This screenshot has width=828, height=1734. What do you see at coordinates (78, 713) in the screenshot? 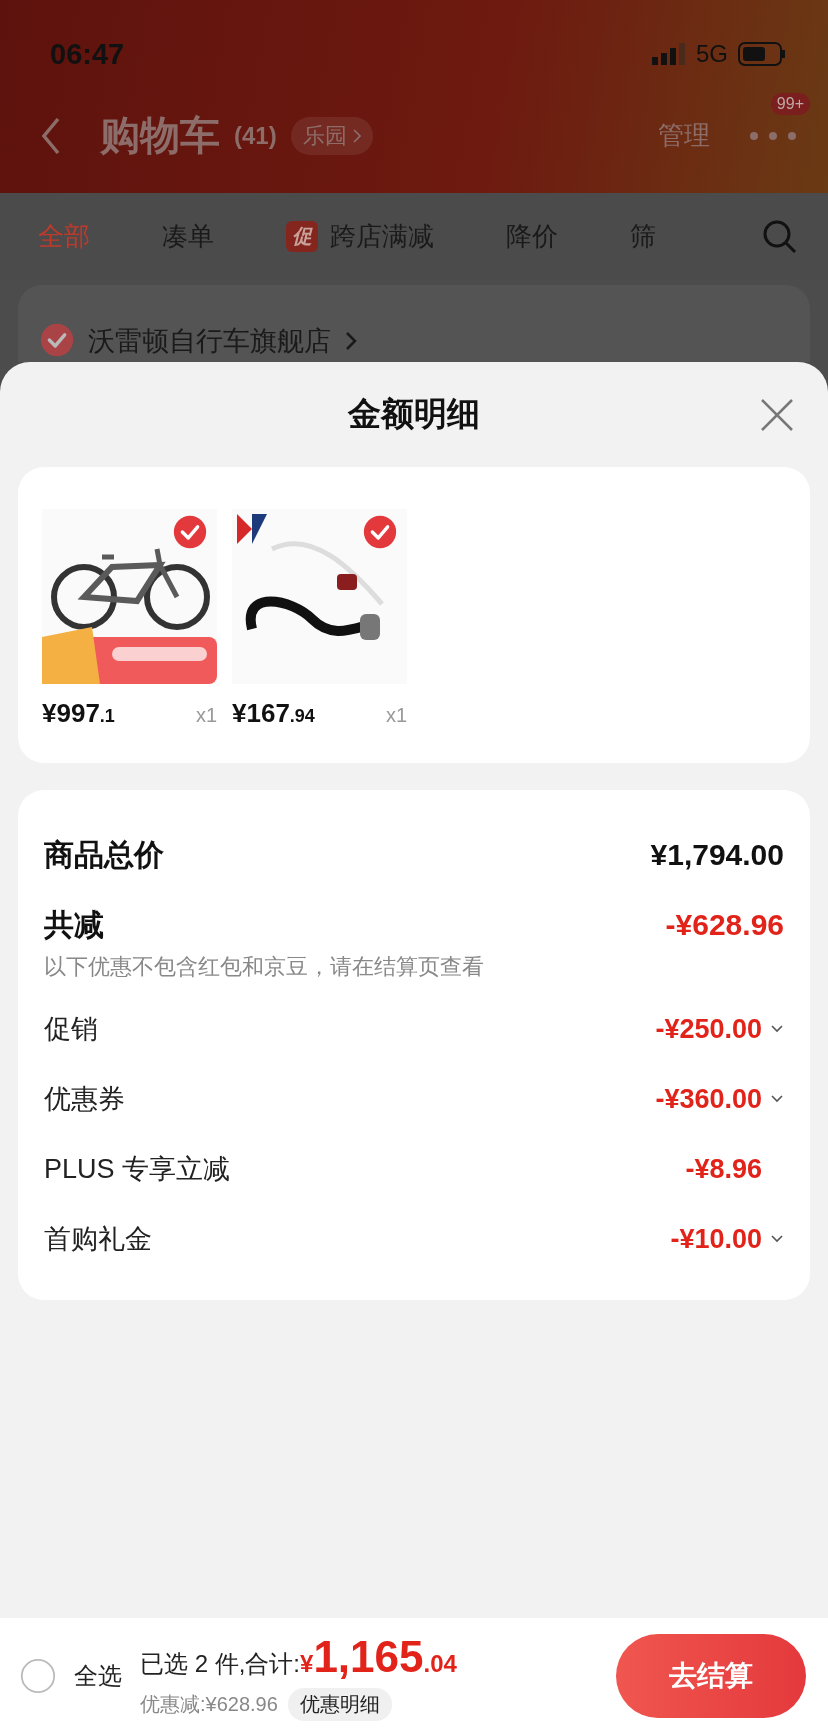
I see `item-price: ¥997.1` at bounding box center [78, 713].